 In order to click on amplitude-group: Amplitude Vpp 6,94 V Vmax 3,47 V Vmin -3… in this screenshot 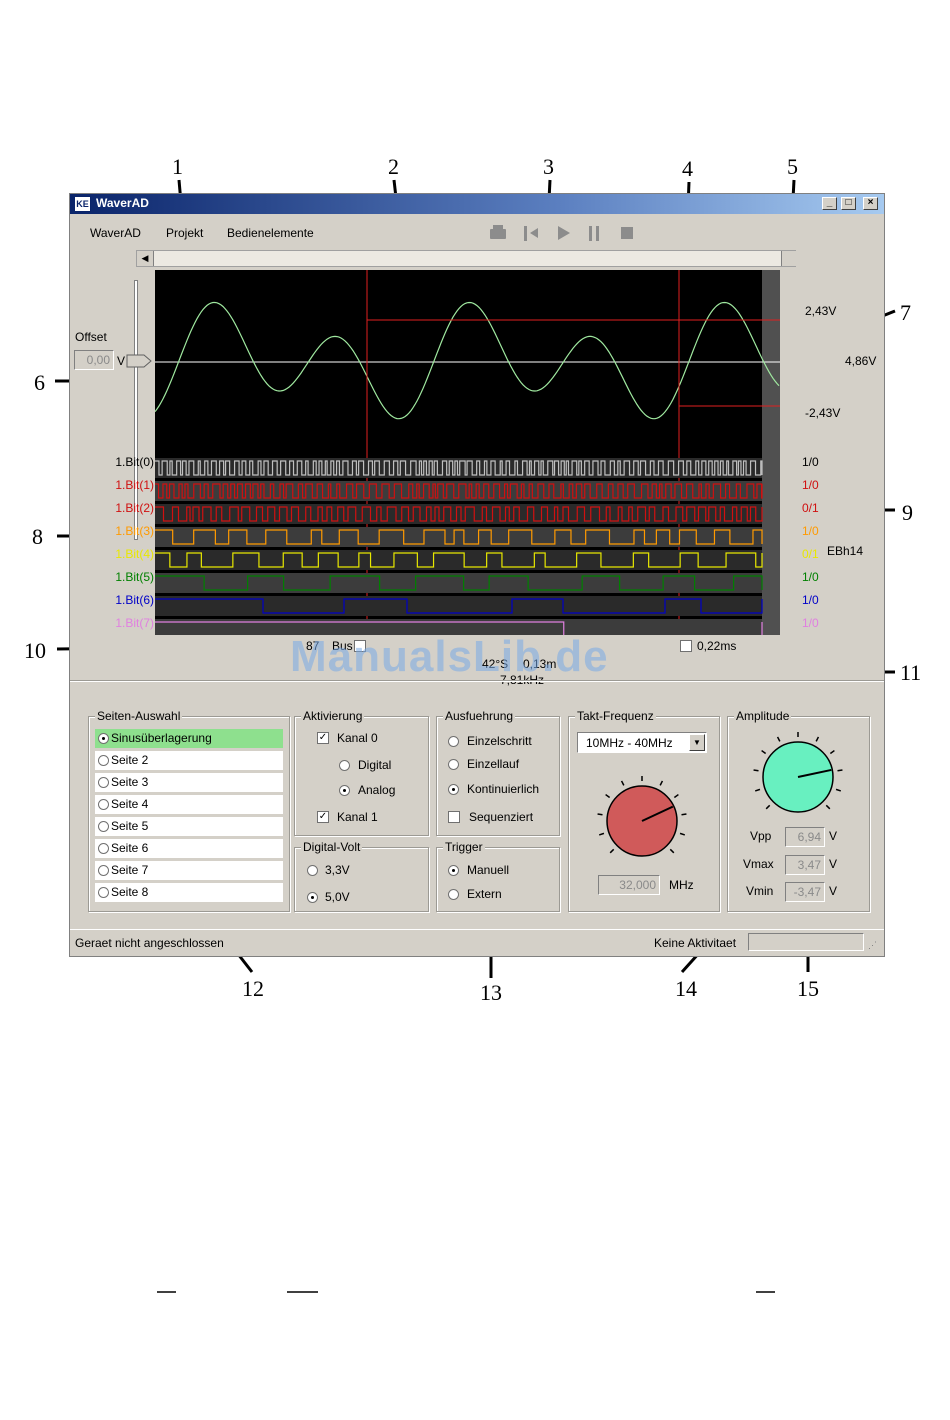, I will do `click(798, 810)`.